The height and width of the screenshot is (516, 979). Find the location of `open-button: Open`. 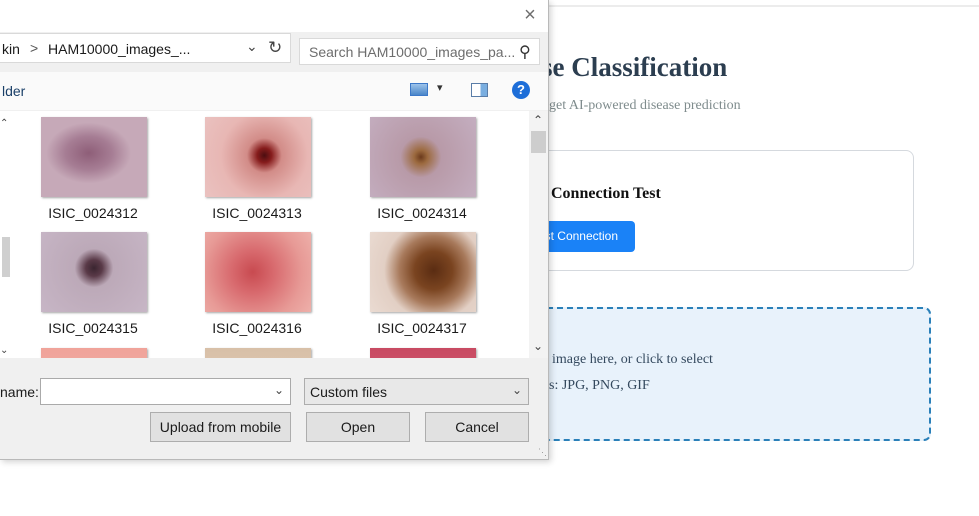

open-button: Open is located at coordinates (358, 427).